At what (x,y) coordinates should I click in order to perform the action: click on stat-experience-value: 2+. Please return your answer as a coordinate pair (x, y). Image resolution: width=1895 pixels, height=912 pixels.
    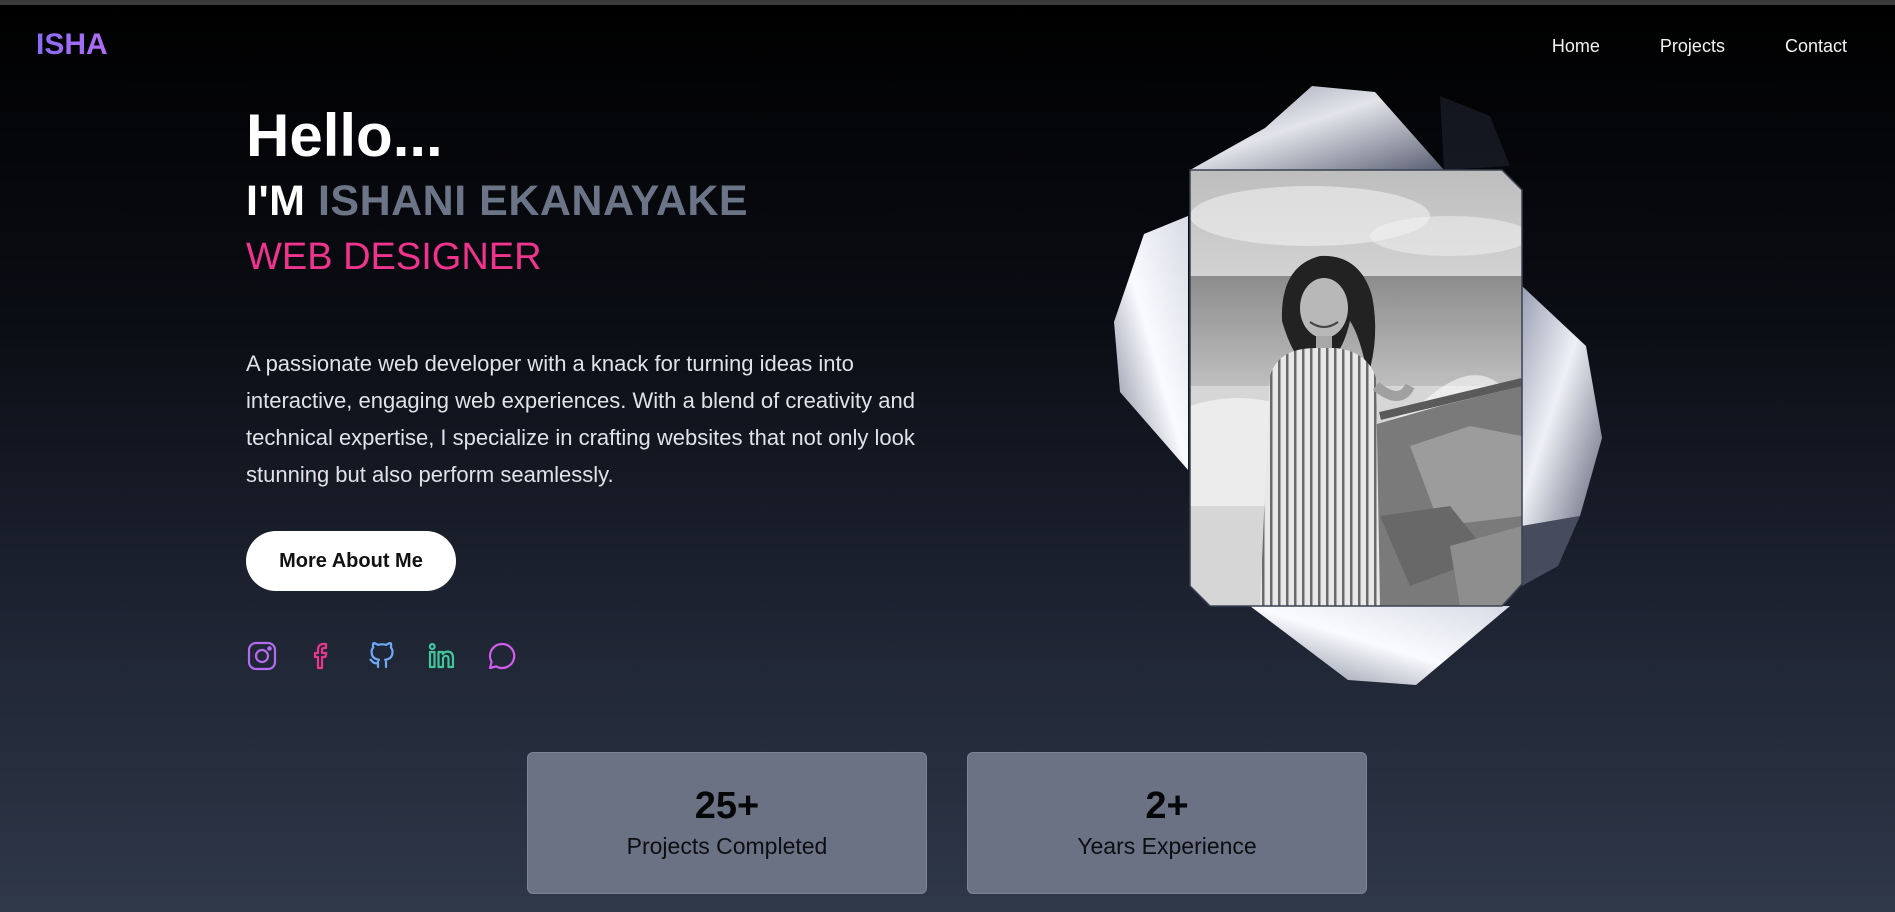
    Looking at the image, I should click on (1167, 805).